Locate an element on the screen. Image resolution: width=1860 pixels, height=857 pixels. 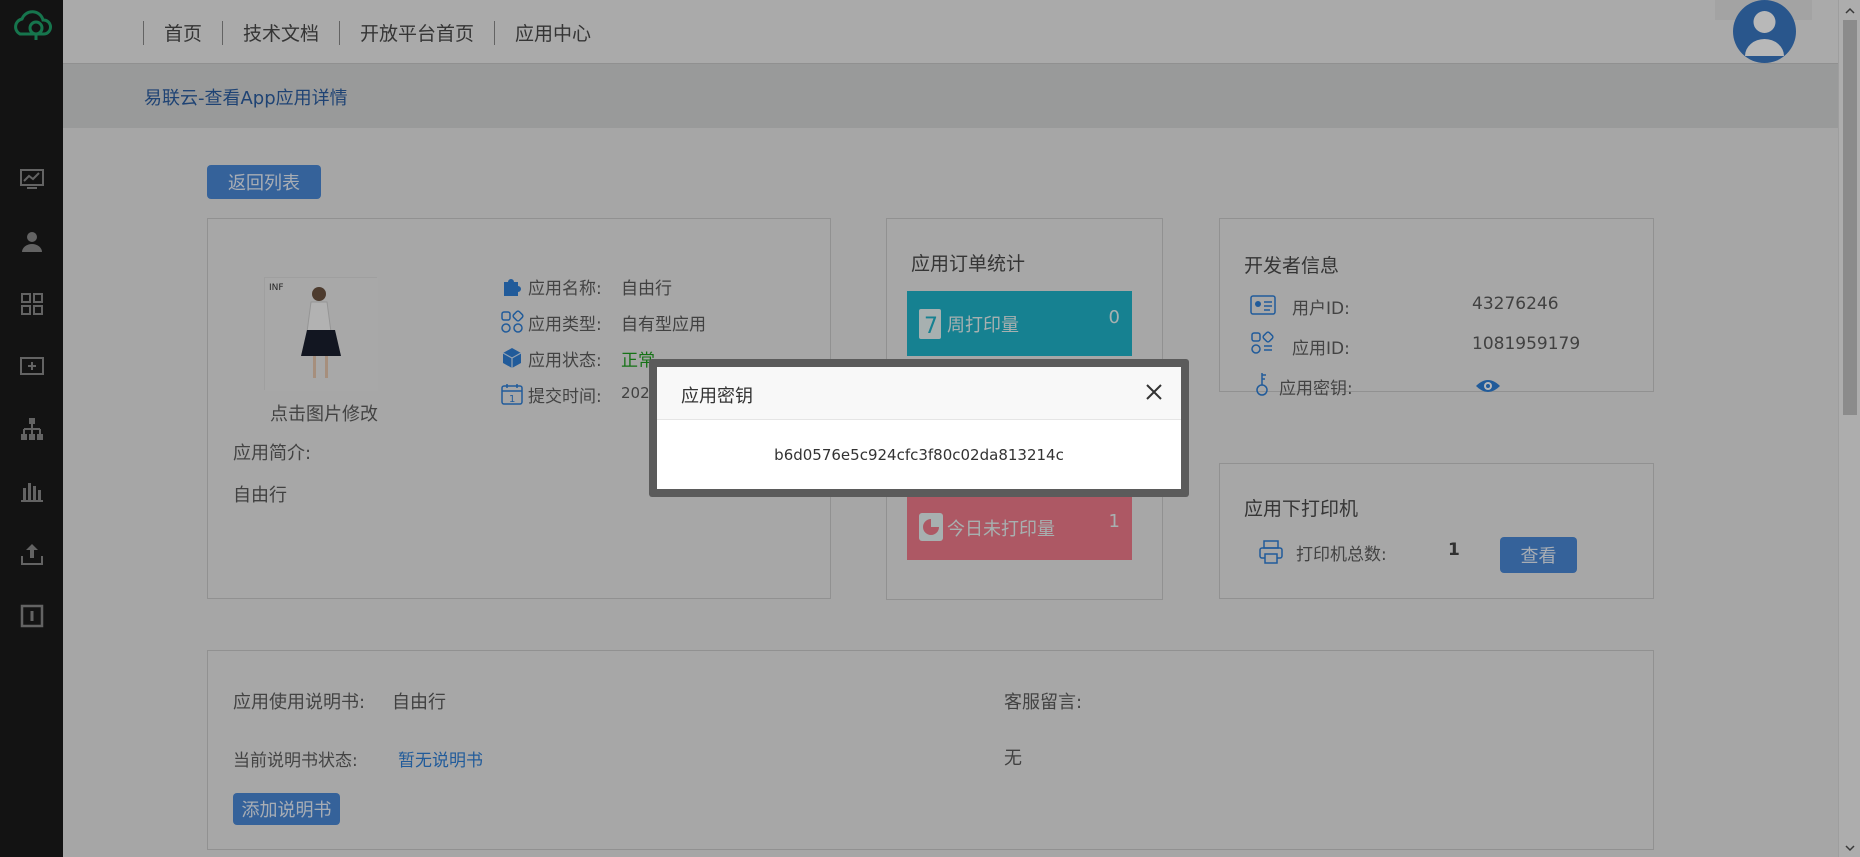
close-icon is located at coordinates (1154, 392).